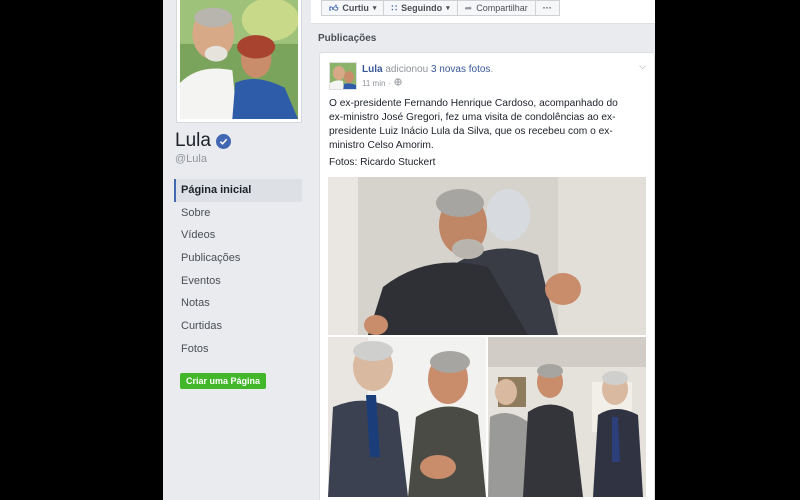 The height and width of the screenshot is (500, 800). Describe the element at coordinates (238, 303) in the screenshot. I see `sidebar-item-notes: Notas` at that location.